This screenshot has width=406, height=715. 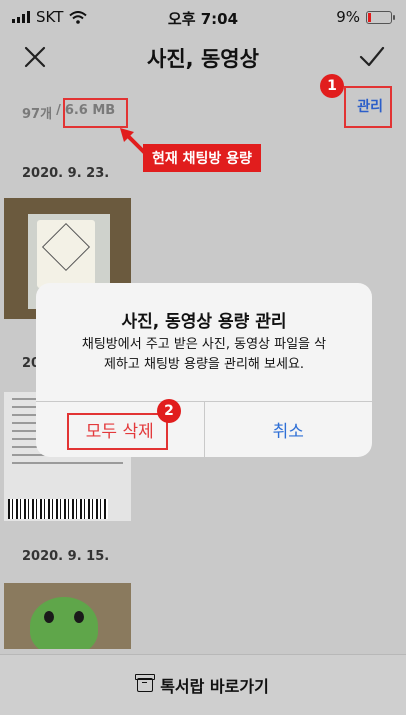 I want to click on drawer-shortcut-label: 톡서랍 바로가기, so click(x=214, y=686).